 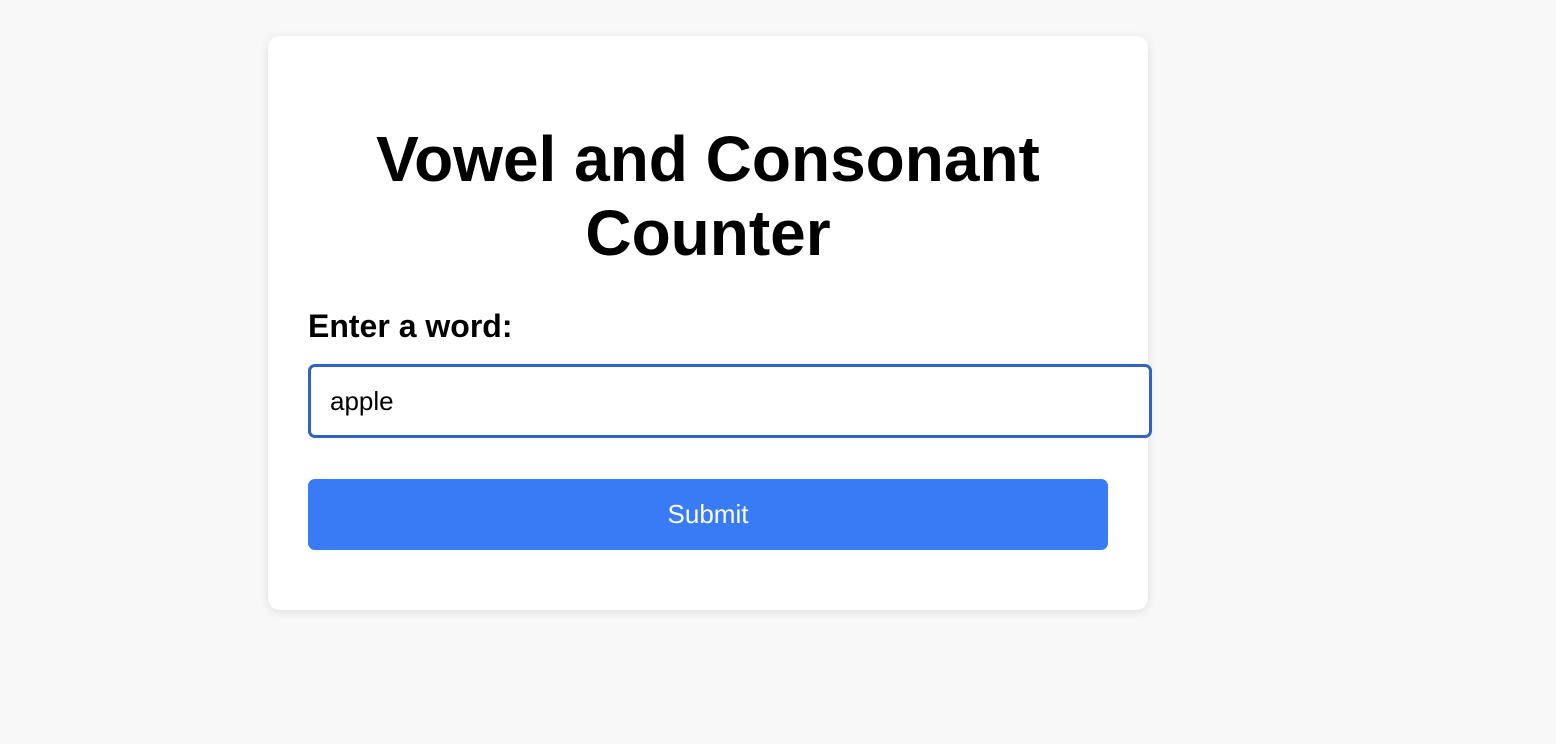 What do you see at coordinates (730, 401) in the screenshot?
I see `word-input` at bounding box center [730, 401].